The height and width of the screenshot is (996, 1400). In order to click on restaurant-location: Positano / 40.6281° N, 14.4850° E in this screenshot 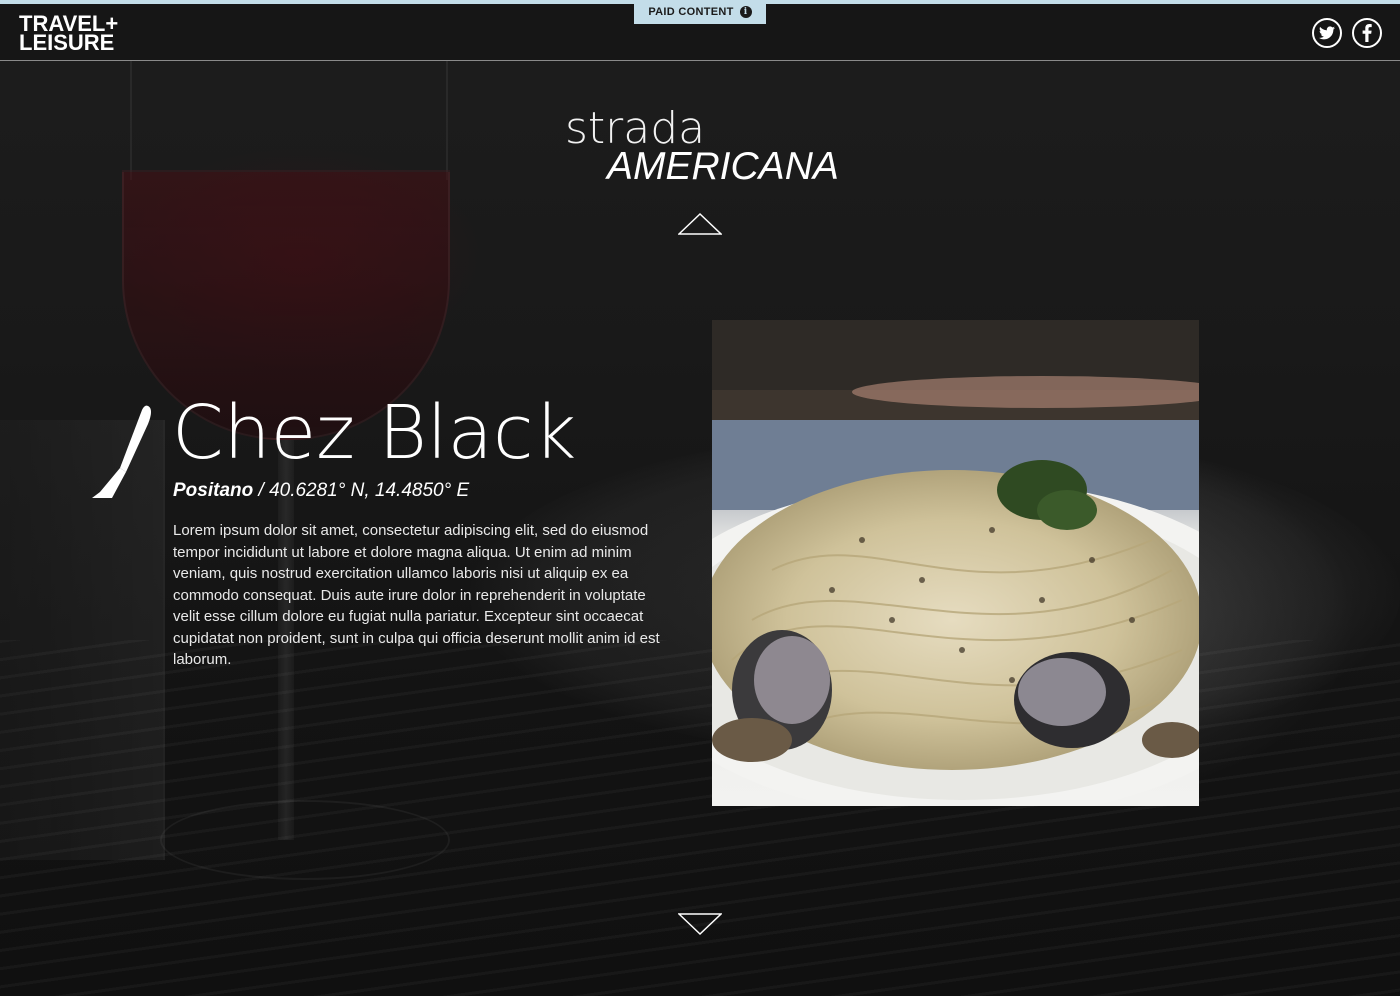, I will do `click(321, 491)`.